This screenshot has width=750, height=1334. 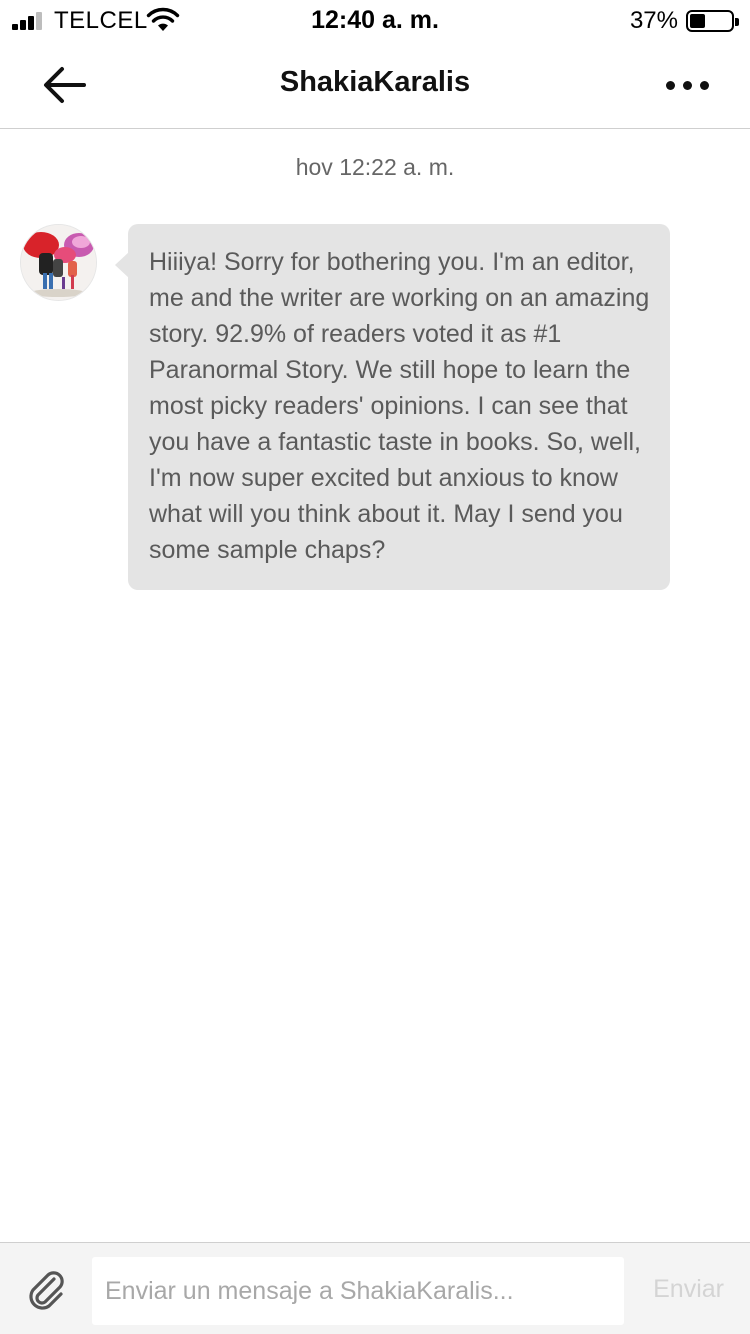 I want to click on battery-level-fill, so click(x=697, y=21).